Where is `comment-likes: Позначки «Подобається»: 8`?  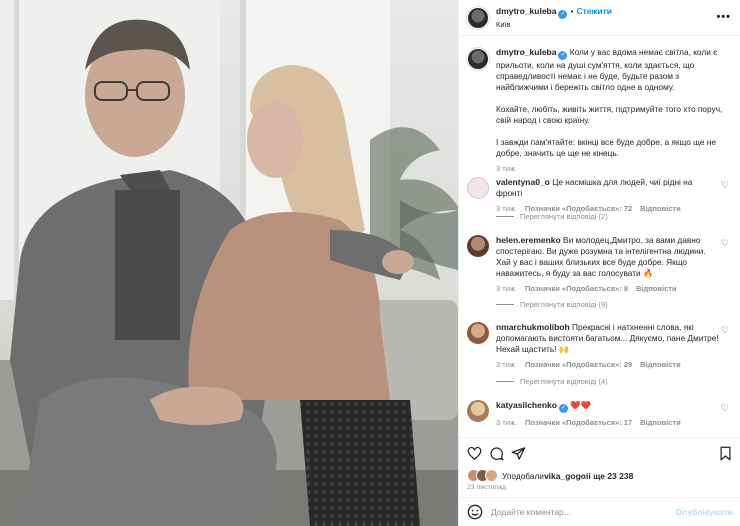 comment-likes: Позначки «Подобається»: 8 is located at coordinates (576, 288).